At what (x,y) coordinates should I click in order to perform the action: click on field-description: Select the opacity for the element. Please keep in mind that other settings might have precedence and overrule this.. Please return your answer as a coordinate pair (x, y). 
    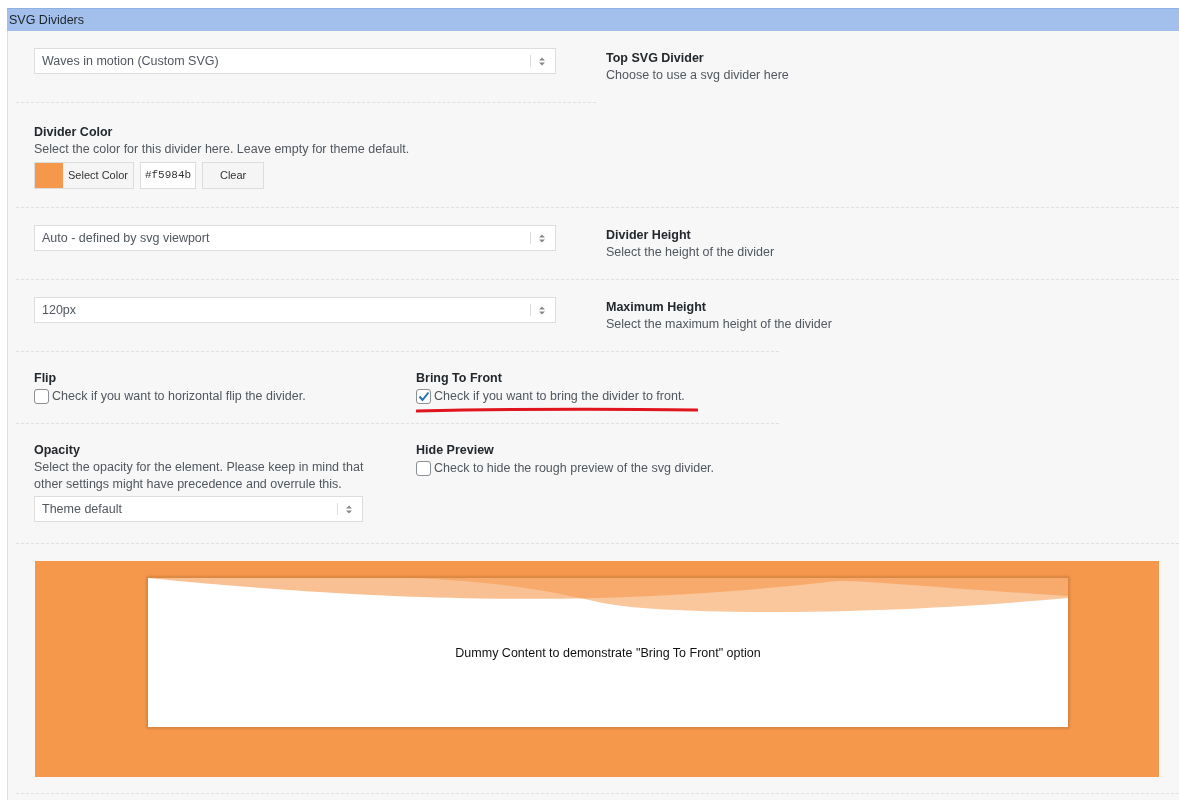
    Looking at the image, I should click on (199, 476).